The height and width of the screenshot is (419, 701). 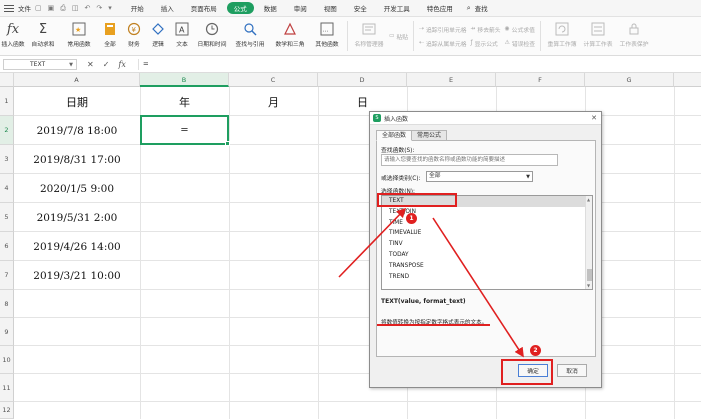 I want to click on cancel-icon: ✕, so click(x=90, y=64).